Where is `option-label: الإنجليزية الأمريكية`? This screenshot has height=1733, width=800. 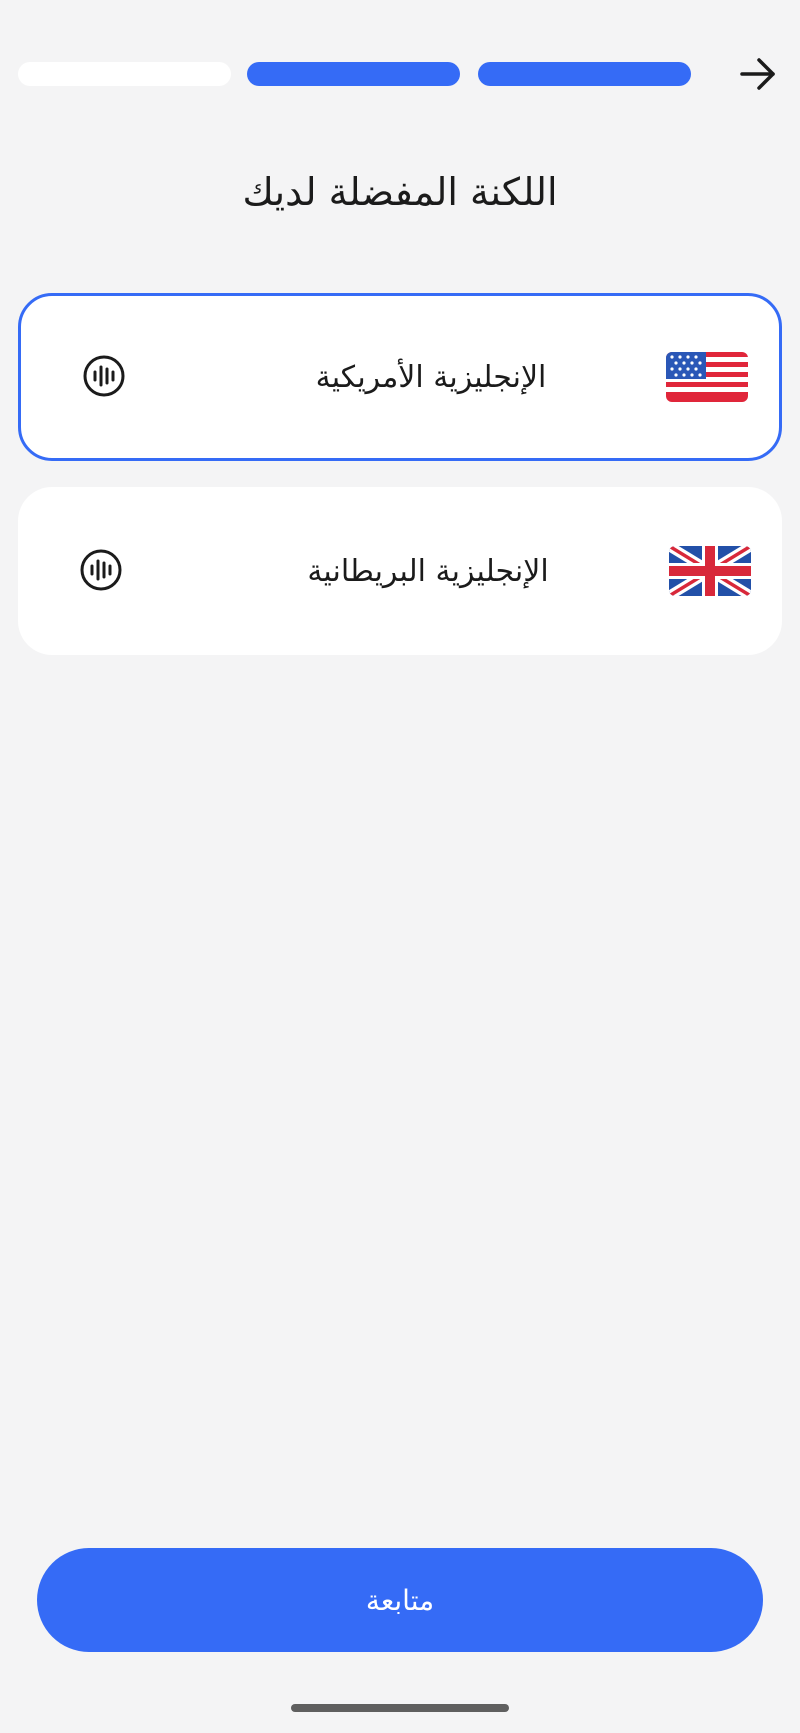
option-label: الإنجليزية الأمريكية is located at coordinates (431, 377).